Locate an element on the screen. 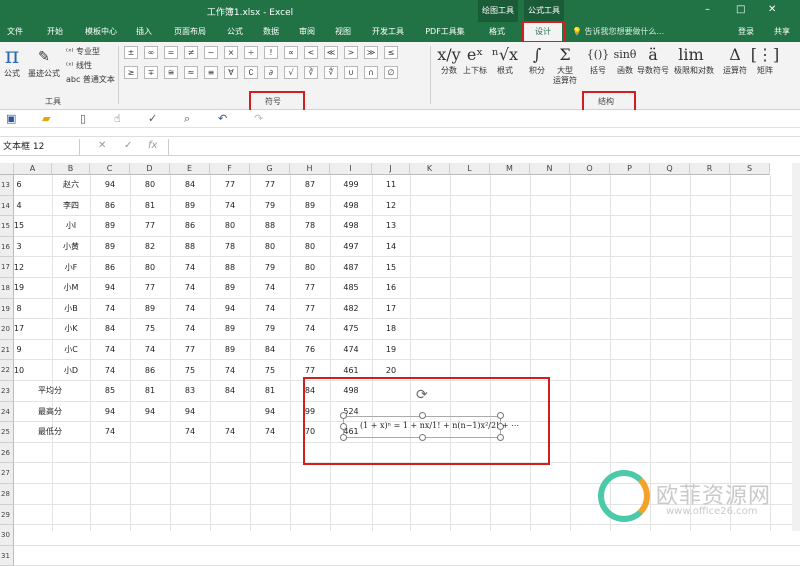  table-cell: 482 is located at coordinates (351, 309).